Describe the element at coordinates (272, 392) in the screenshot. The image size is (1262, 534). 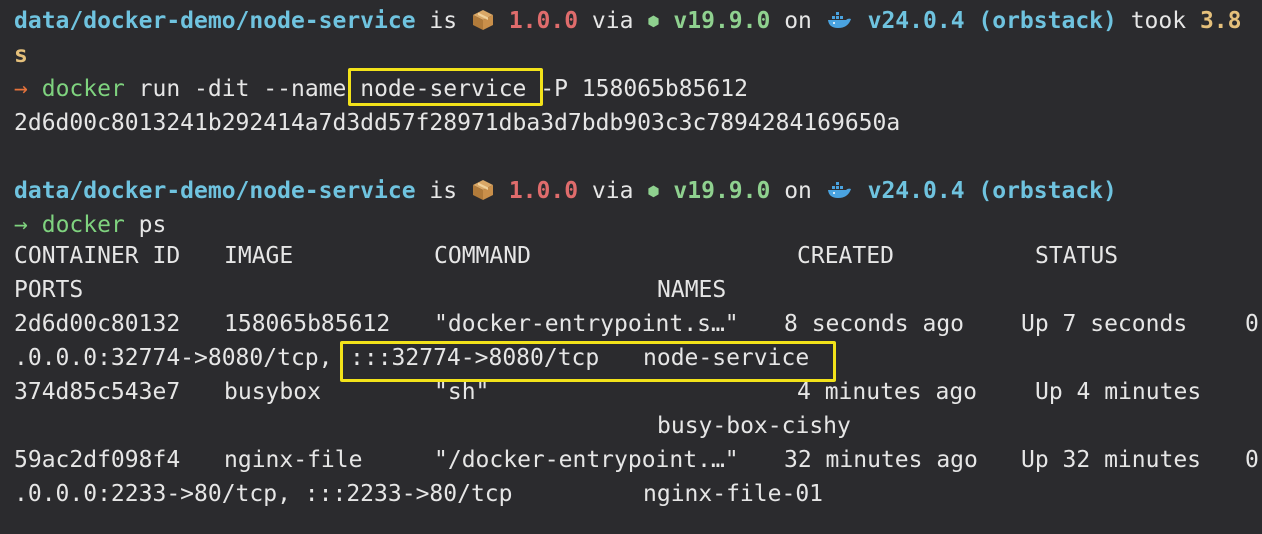
I see `image-cell: busybox` at that location.